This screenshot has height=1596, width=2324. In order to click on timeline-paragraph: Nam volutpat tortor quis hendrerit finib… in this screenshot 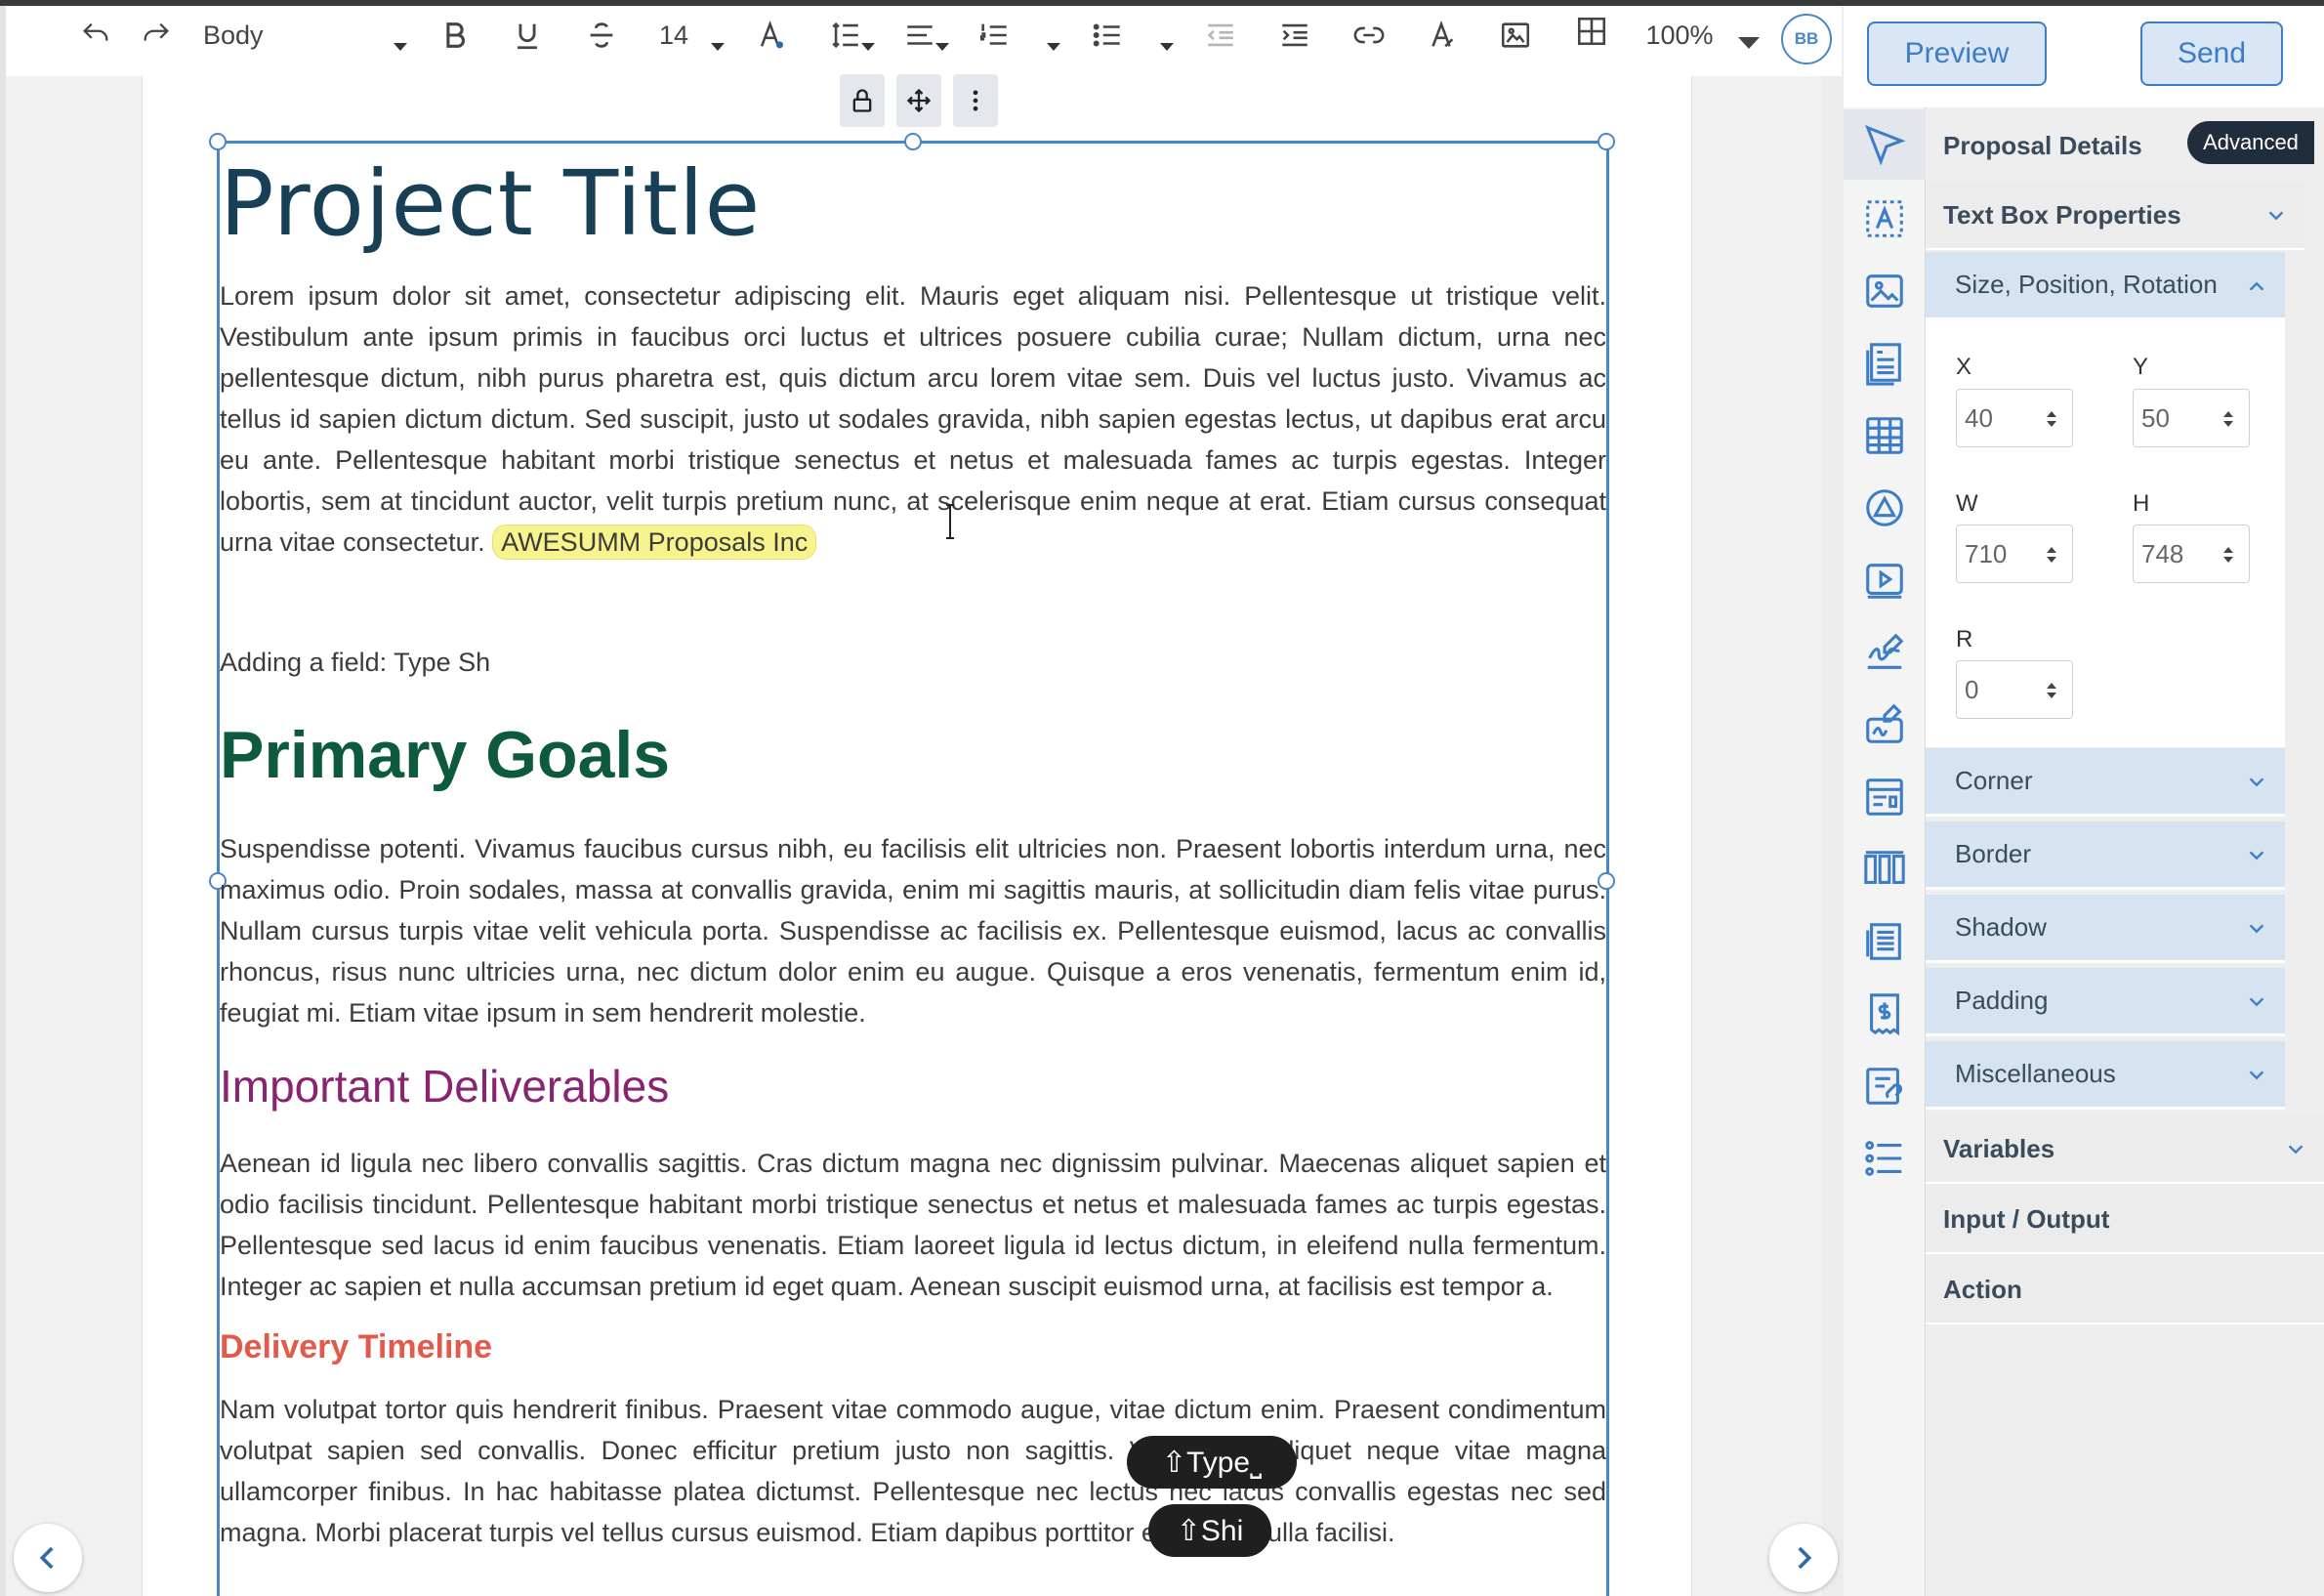, I will do `click(913, 1471)`.